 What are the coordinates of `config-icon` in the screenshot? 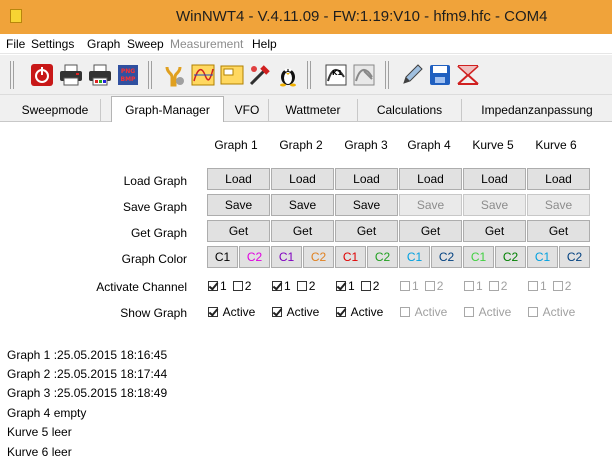 It's located at (174, 75).